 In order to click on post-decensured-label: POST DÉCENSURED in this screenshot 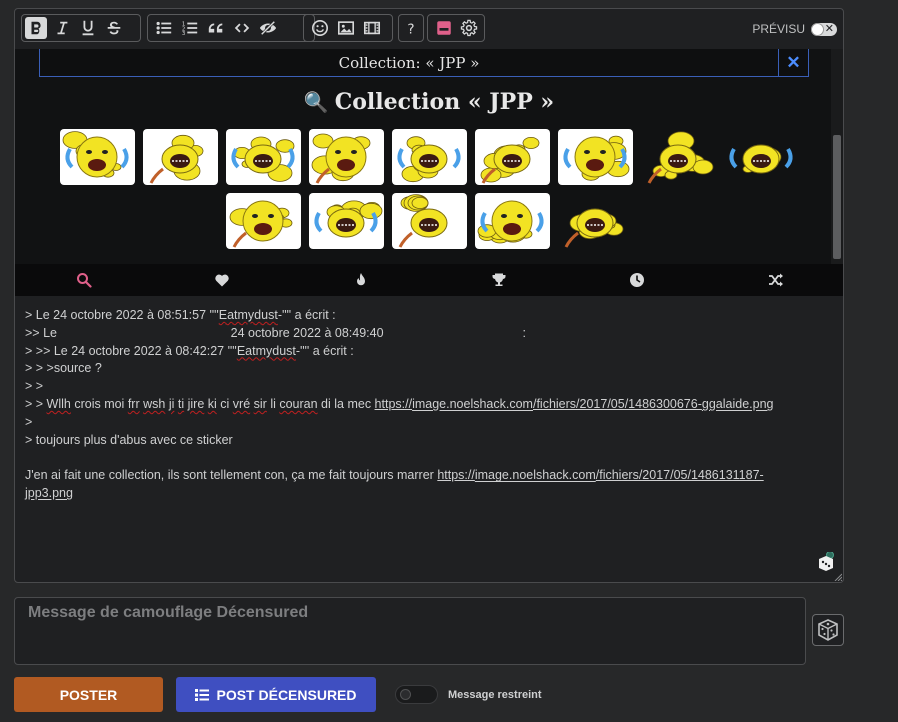, I will do `click(286, 694)`.